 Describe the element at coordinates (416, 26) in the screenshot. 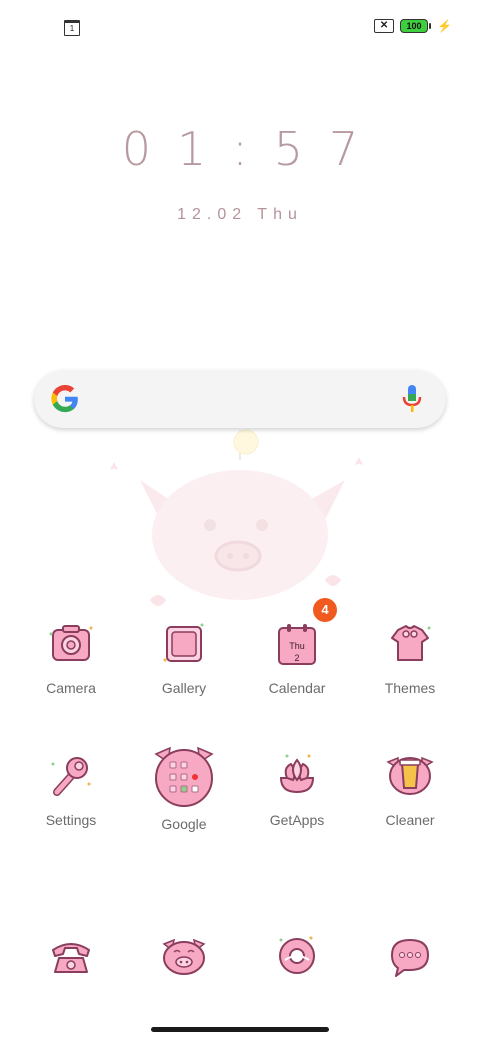

I see `battery-icon: 100` at that location.